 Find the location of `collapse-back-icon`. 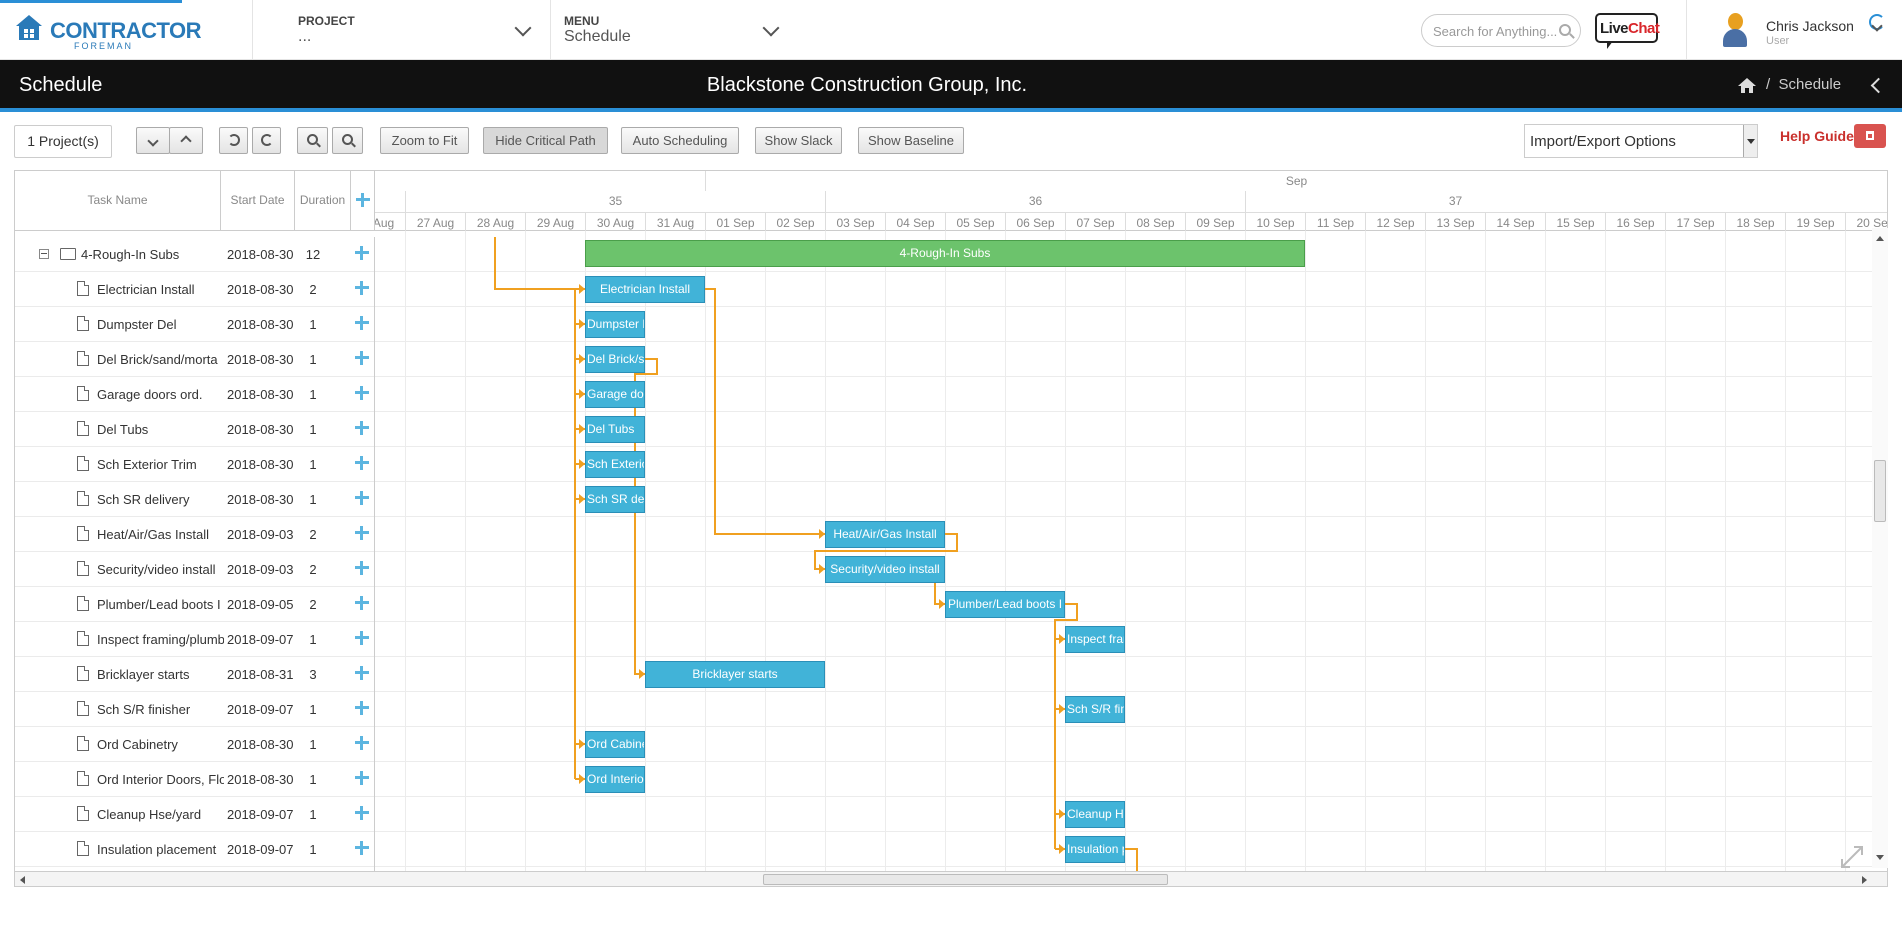

collapse-back-icon is located at coordinates (1878, 85).